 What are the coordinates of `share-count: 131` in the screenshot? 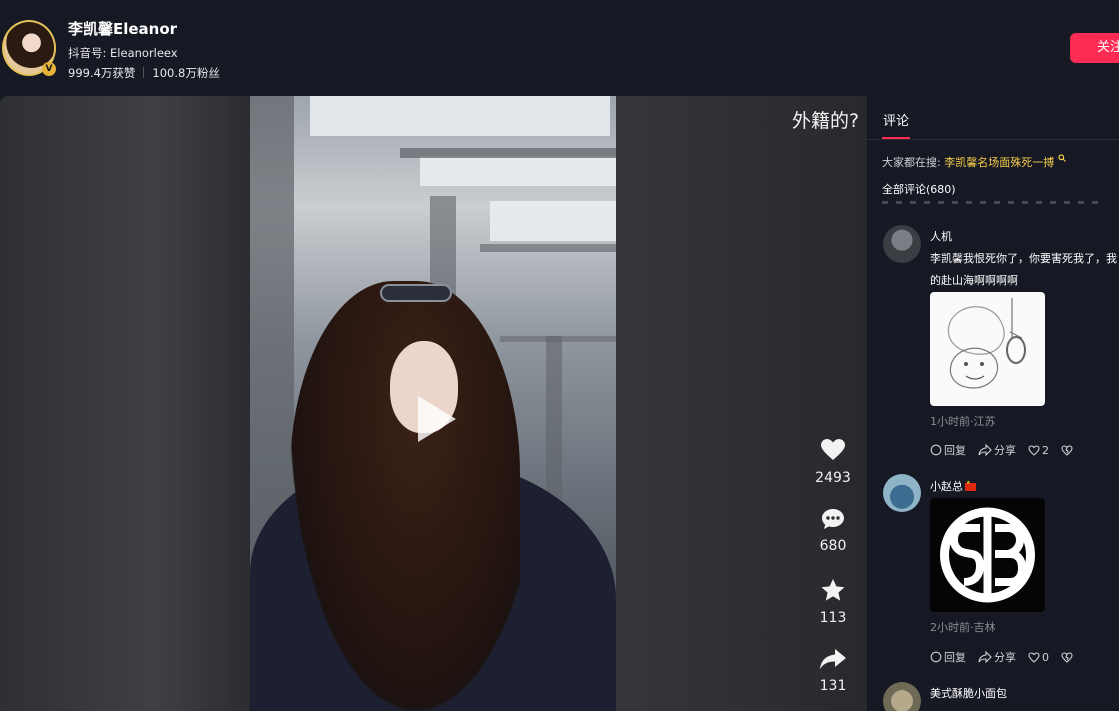 It's located at (833, 686).